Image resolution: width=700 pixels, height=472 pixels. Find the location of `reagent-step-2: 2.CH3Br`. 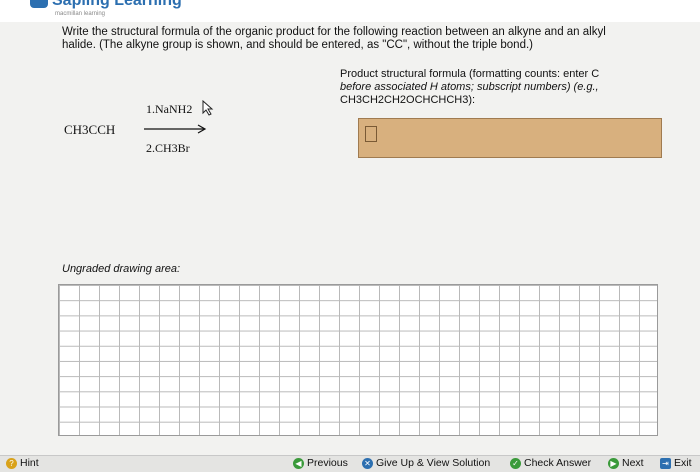

reagent-step-2: 2.CH3Br is located at coordinates (168, 148).